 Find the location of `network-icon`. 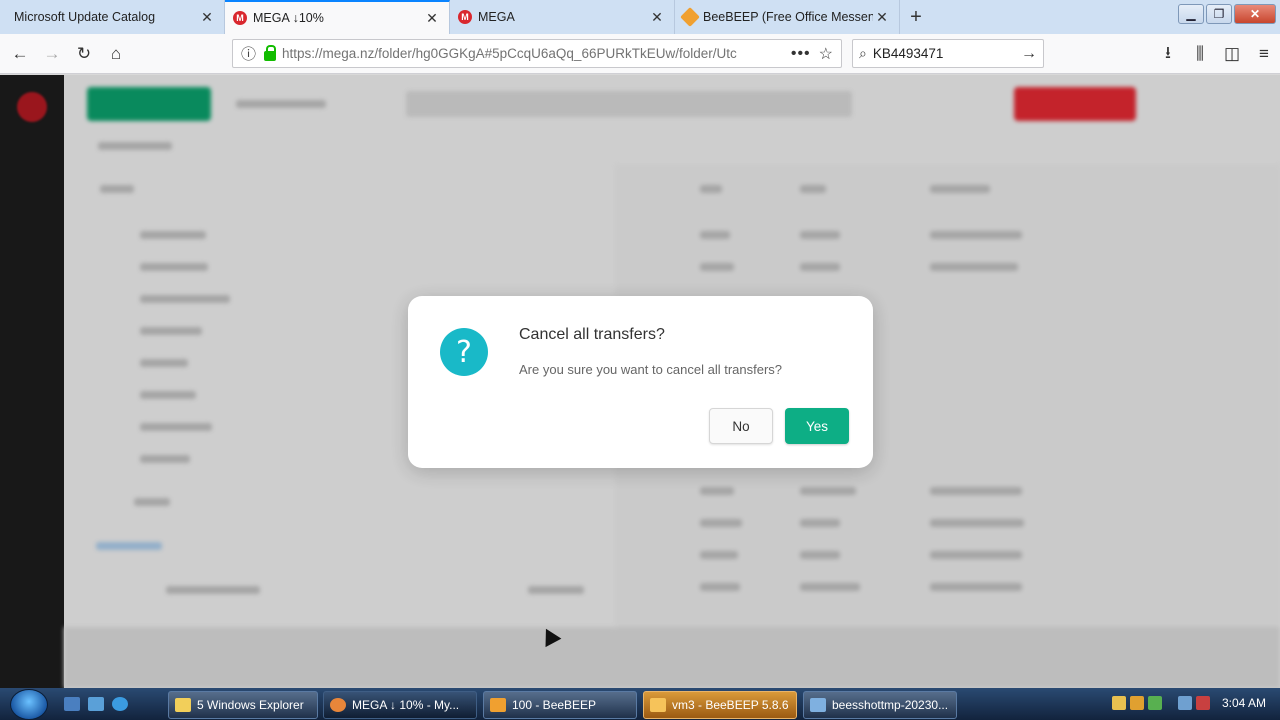

network-icon is located at coordinates (1185, 703).